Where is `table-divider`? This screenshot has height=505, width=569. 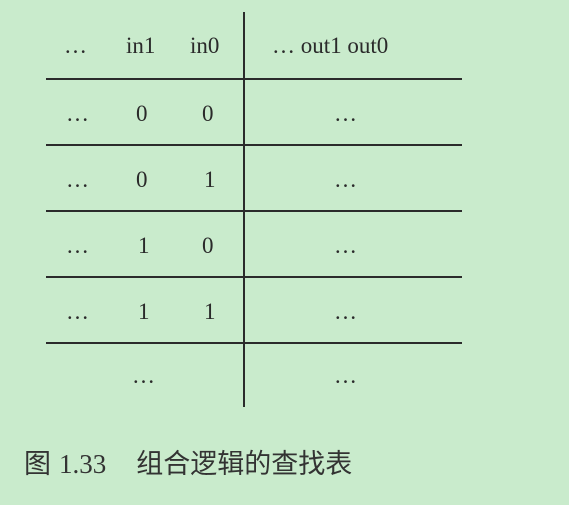 table-divider is located at coordinates (244, 209).